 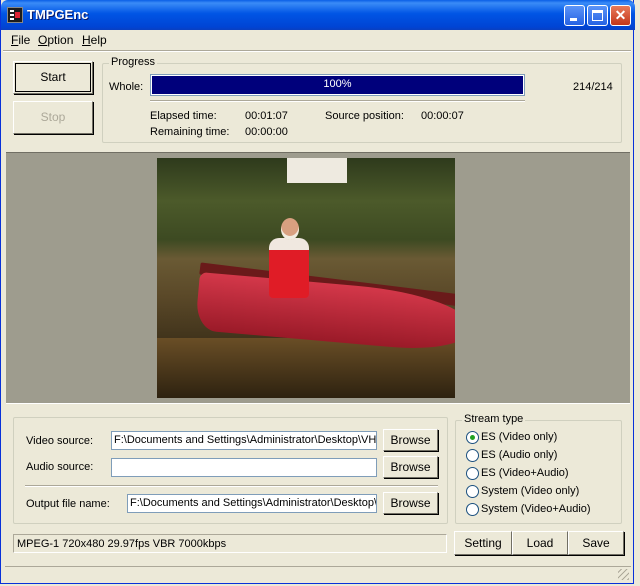 What do you see at coordinates (68, 504) in the screenshot?
I see `output-file-label: Output file name:` at bounding box center [68, 504].